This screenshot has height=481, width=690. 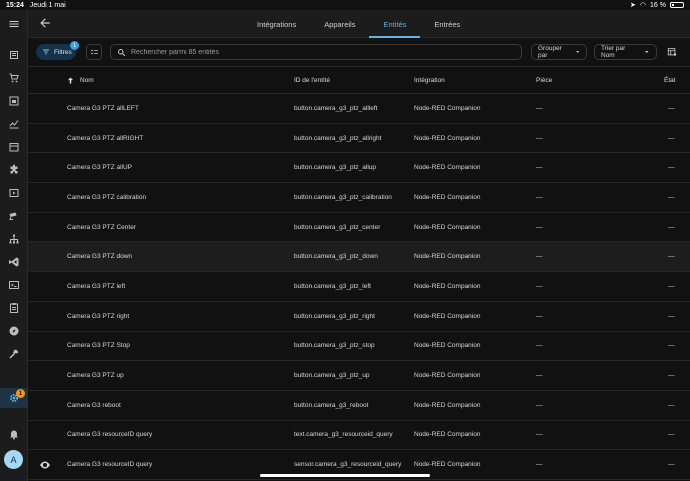 I want to click on menu-icon, so click(x=14, y=24).